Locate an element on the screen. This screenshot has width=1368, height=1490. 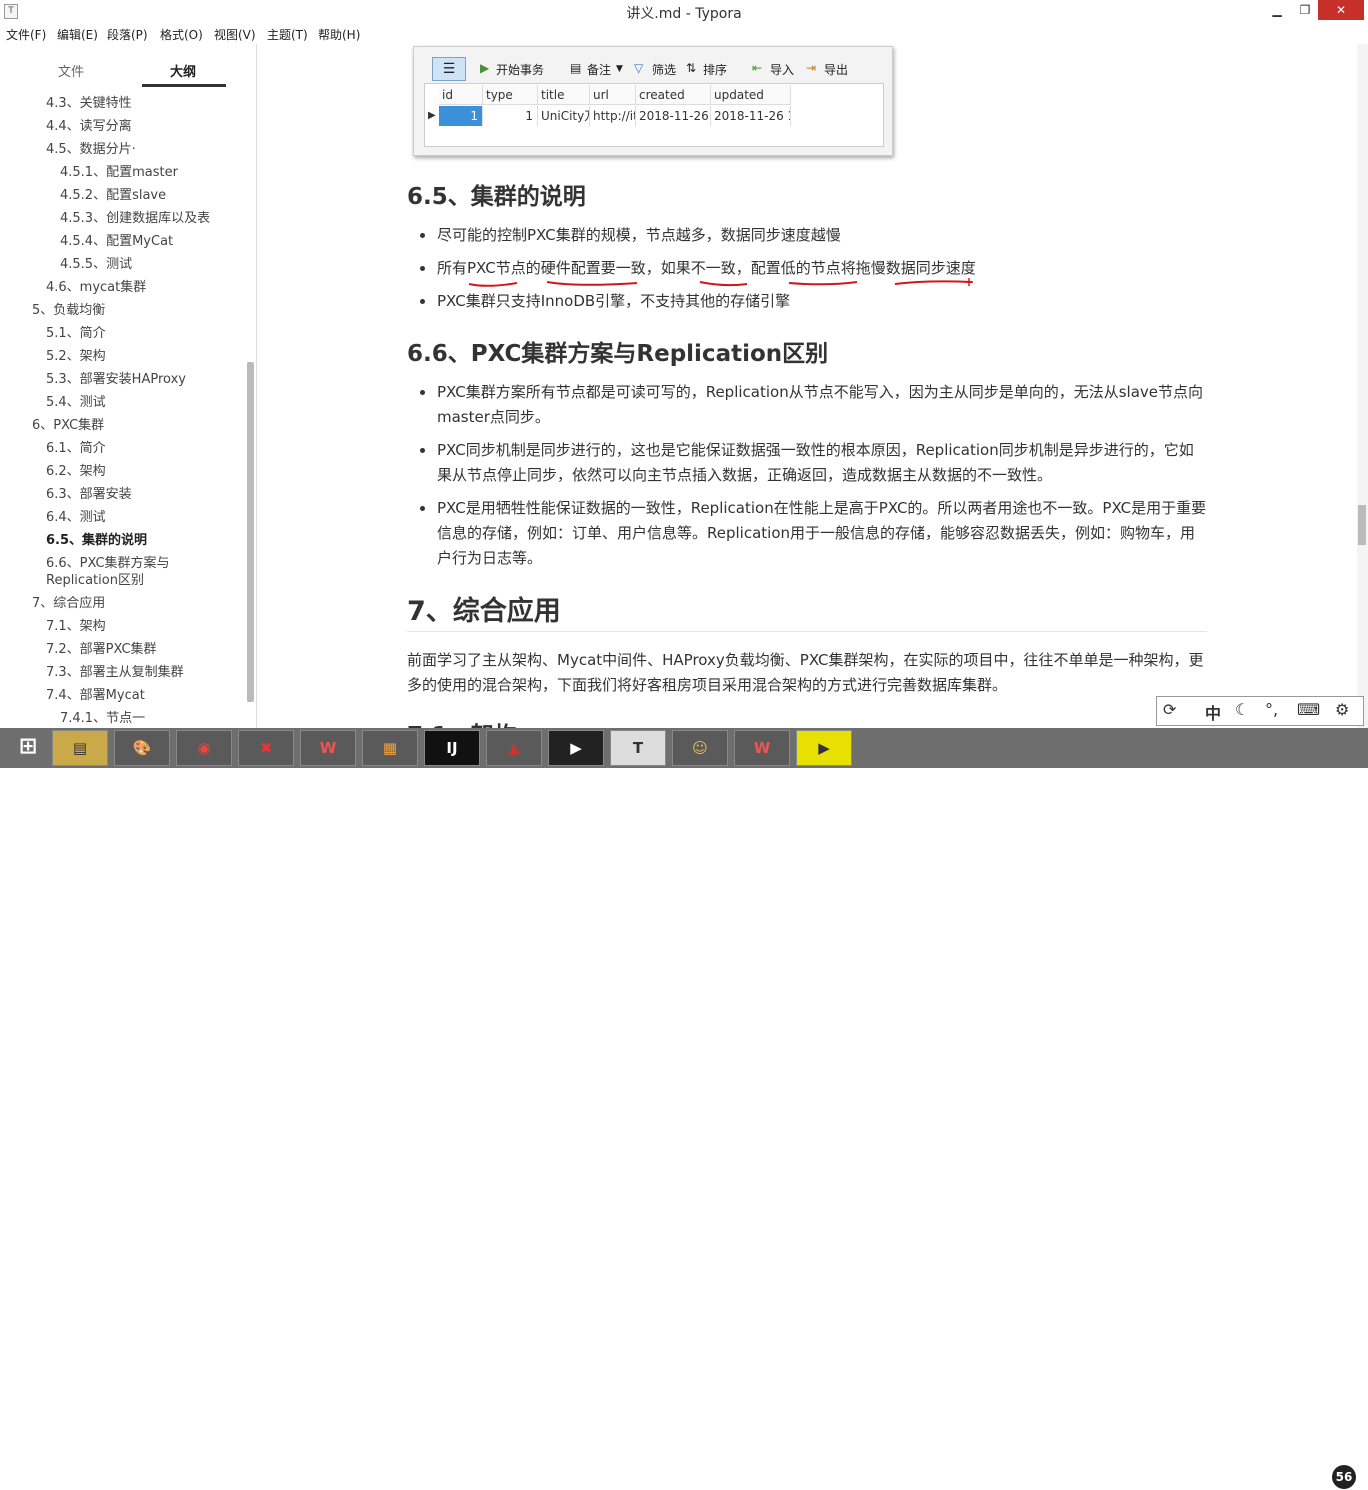
app-icon: ☺ is located at coordinates (700, 748).